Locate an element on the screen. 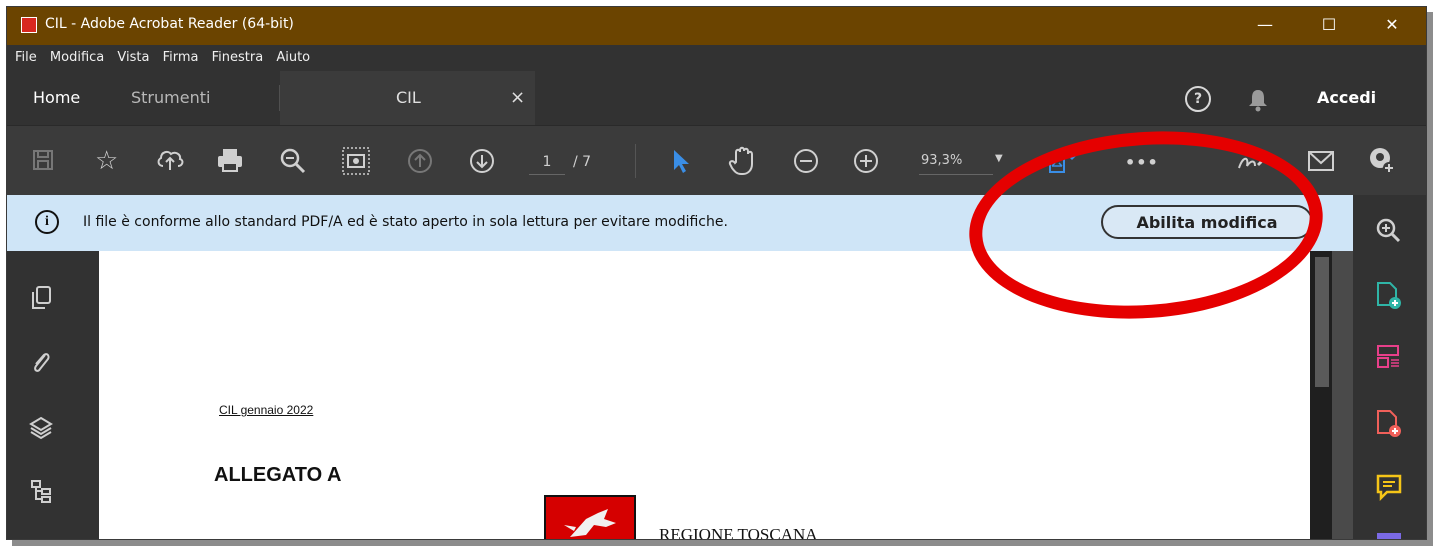 The height and width of the screenshot is (549, 1447). next-page-icon is located at coordinates (482, 161).